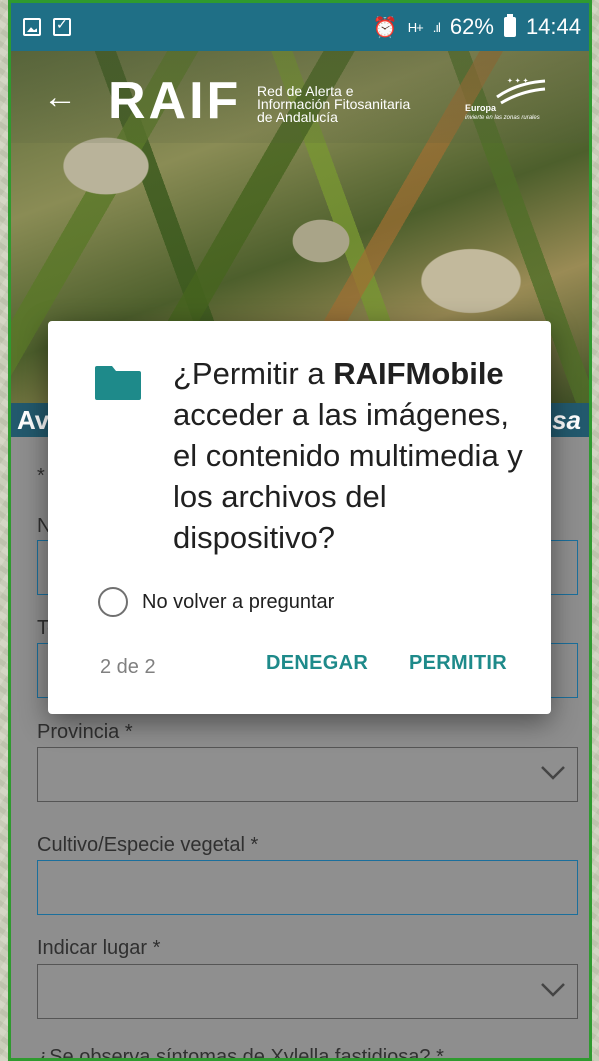  I want to click on permission-counter: 2 de 2, so click(128, 667).